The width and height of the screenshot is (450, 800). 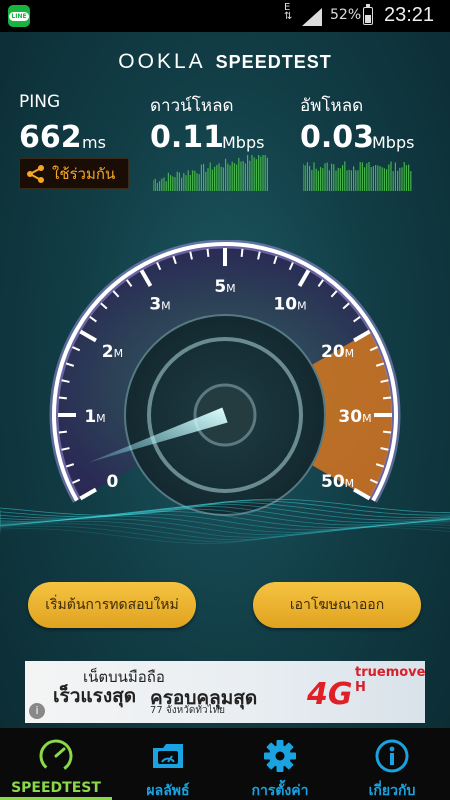 I want to click on tab-speedtest-label: SPEEDTEST, so click(x=56, y=788).